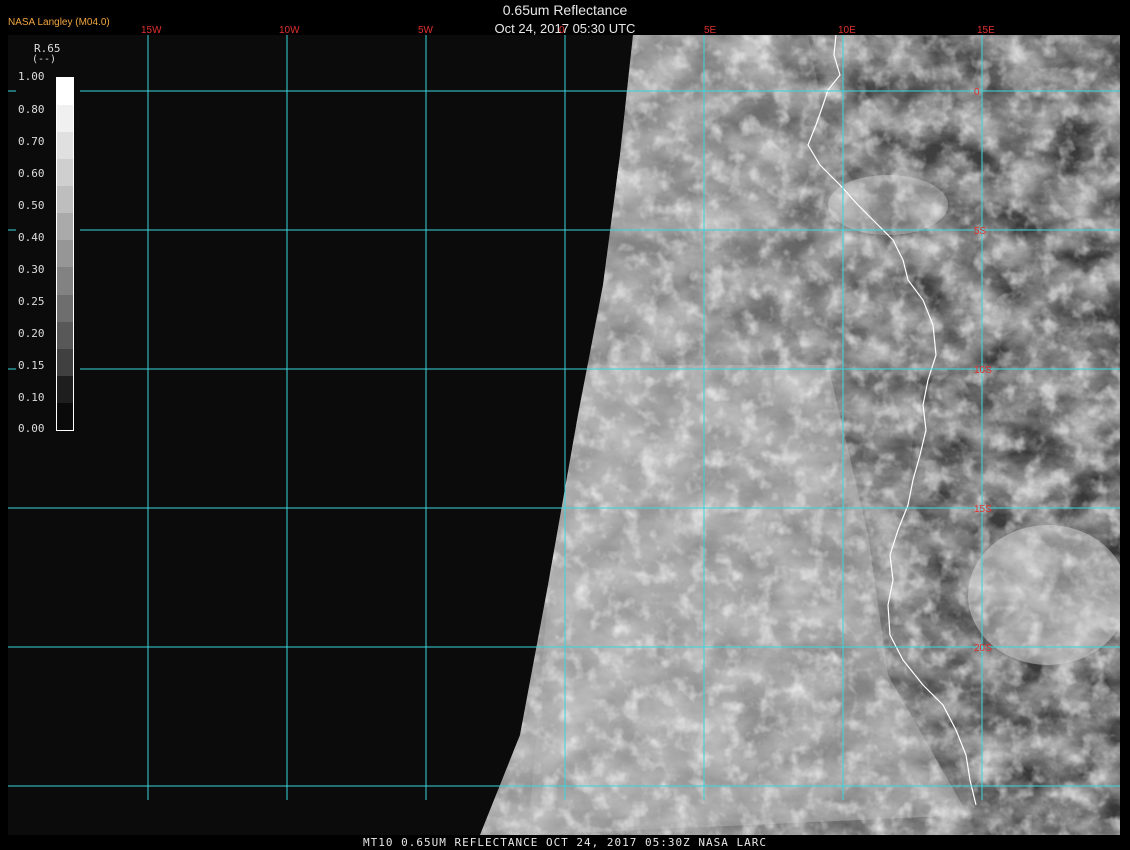  Describe the element at coordinates (31, 365) in the screenshot. I see `legend-tick-label: 0.15` at that location.